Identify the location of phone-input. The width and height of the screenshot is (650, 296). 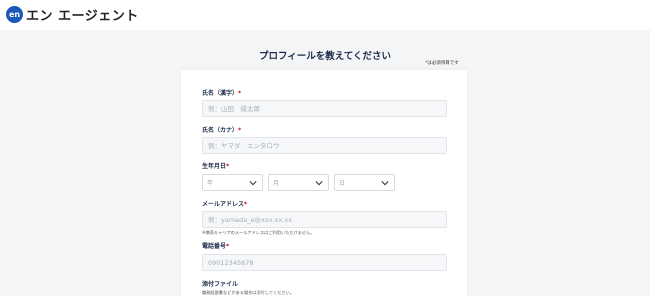
(324, 262).